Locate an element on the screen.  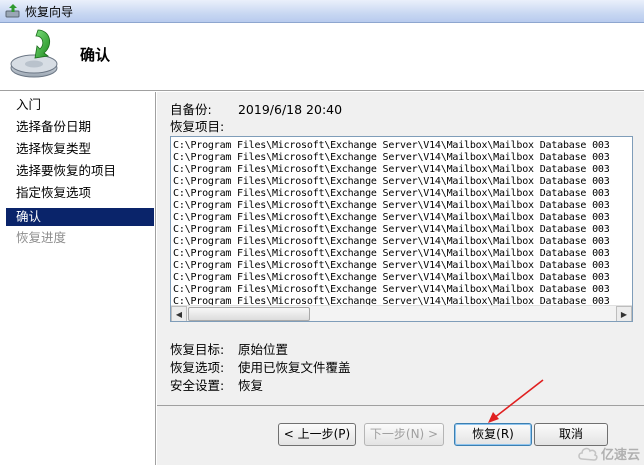
page-title: 确认 is located at coordinates (95, 55).